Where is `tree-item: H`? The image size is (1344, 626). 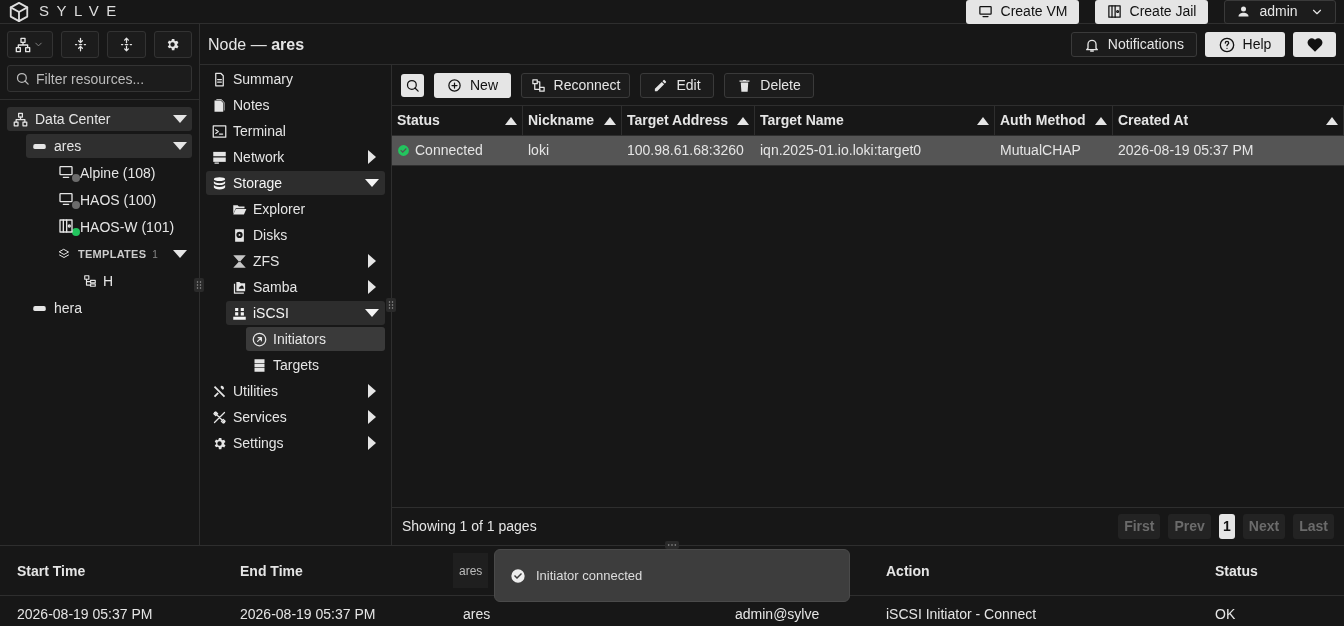
tree-item: H is located at coordinates (131, 281).